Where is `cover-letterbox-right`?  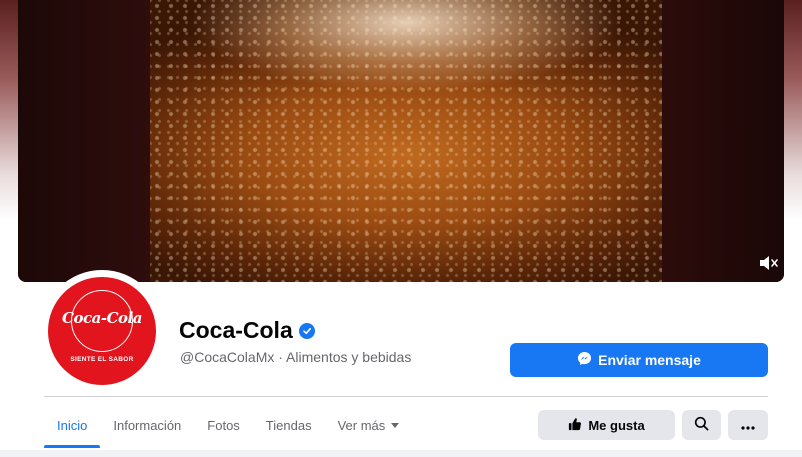 cover-letterbox-right is located at coordinates (723, 141).